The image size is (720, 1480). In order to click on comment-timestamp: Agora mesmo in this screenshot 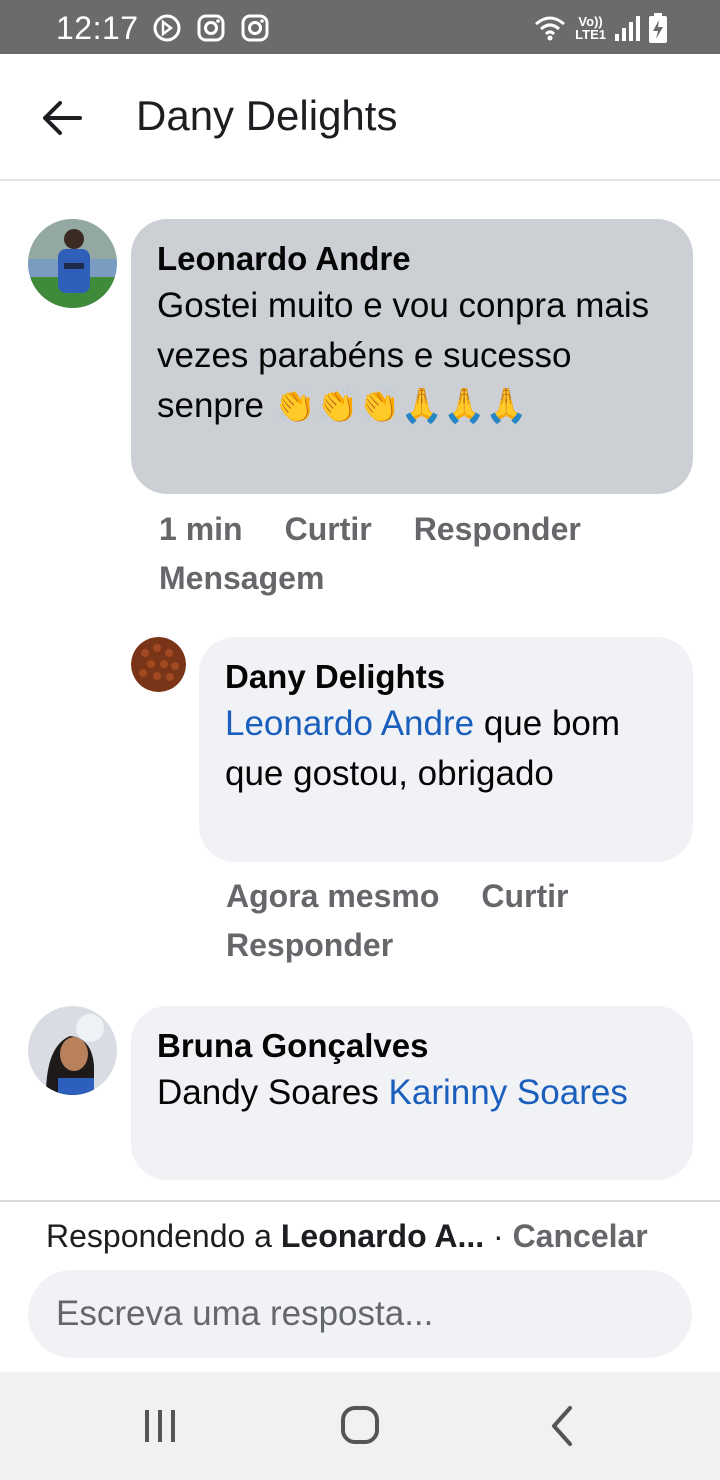, I will do `click(333, 896)`.